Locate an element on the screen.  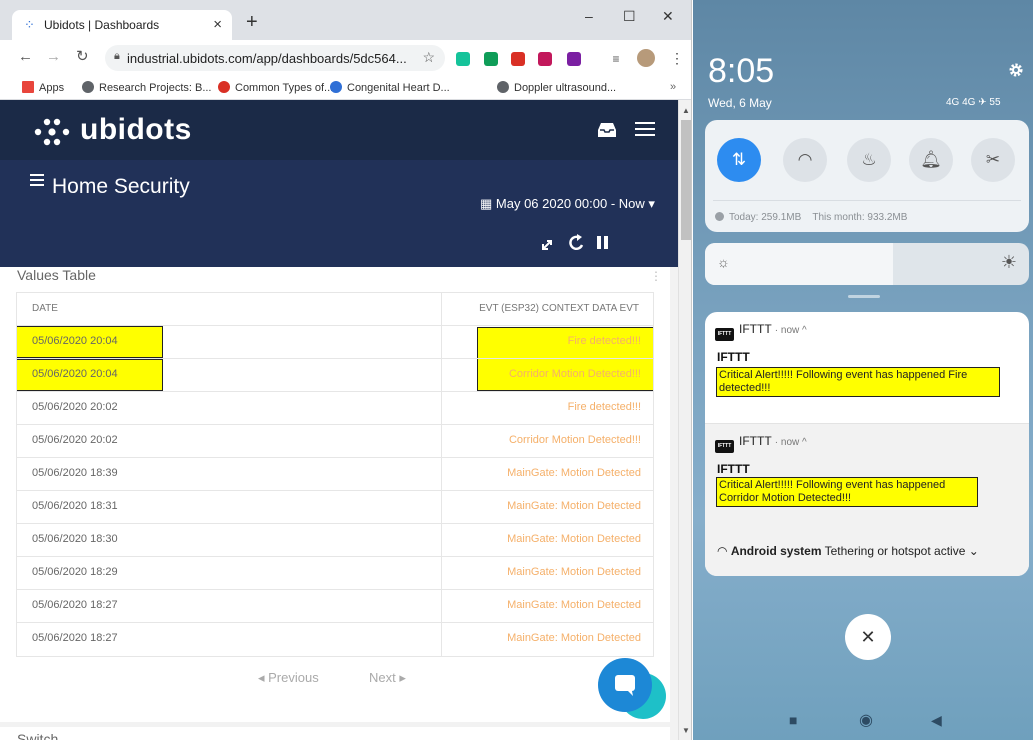
clear-notifications-button: ✕ is located at coordinates (868, 637).